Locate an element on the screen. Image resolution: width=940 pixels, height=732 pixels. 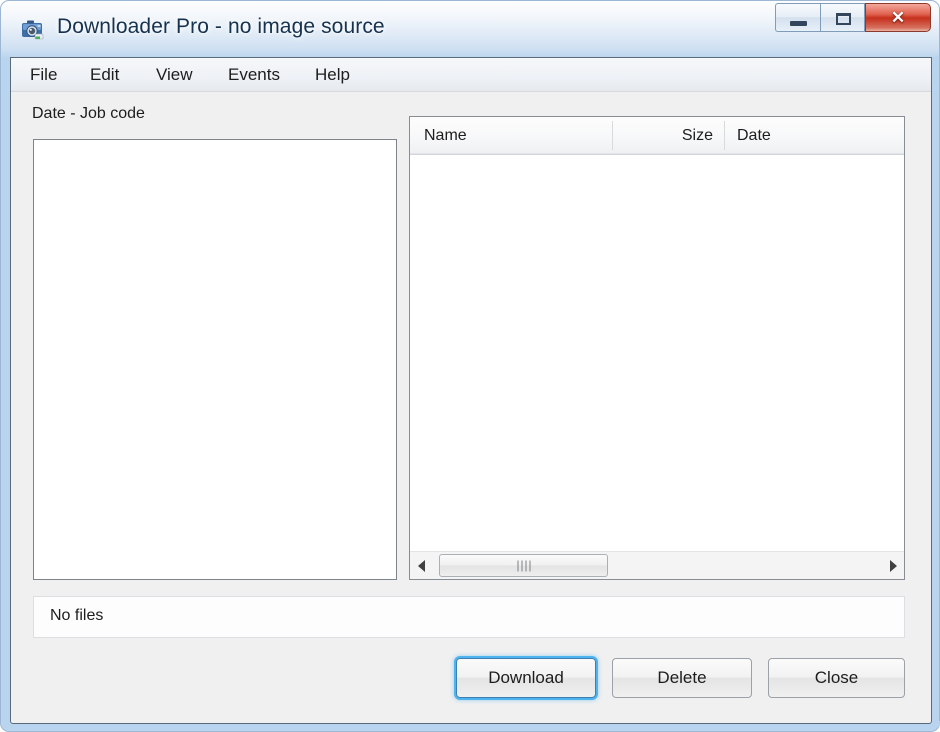
menu-item-file: File is located at coordinates (43, 75).